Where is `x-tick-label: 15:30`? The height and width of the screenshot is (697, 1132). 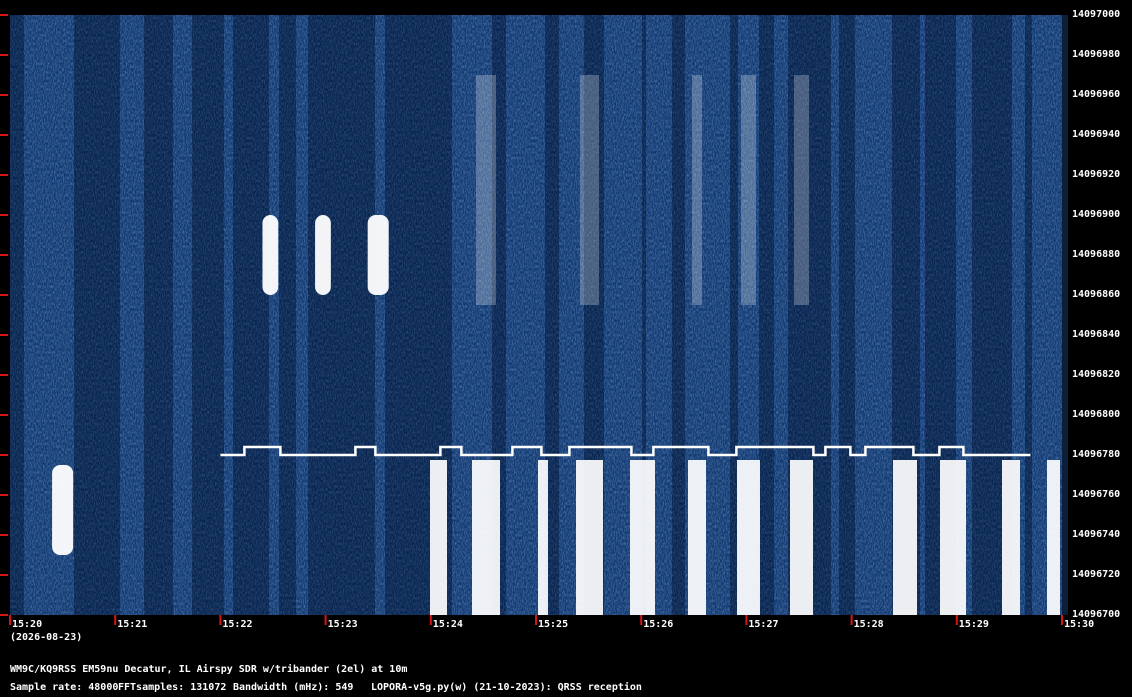 x-tick-label: 15:30 is located at coordinates (1079, 624).